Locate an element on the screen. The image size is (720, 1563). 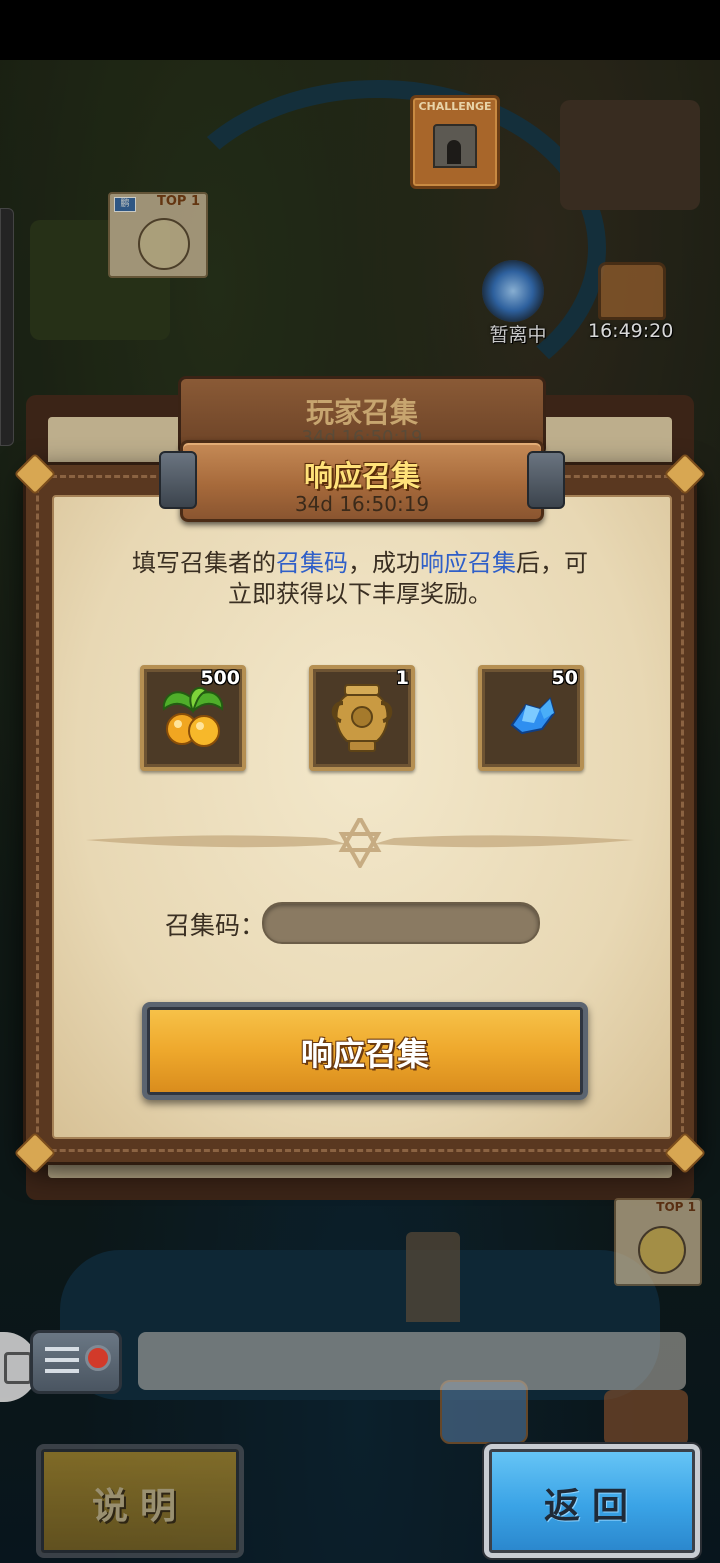
lighthouse-building is located at coordinates (433, 1277).